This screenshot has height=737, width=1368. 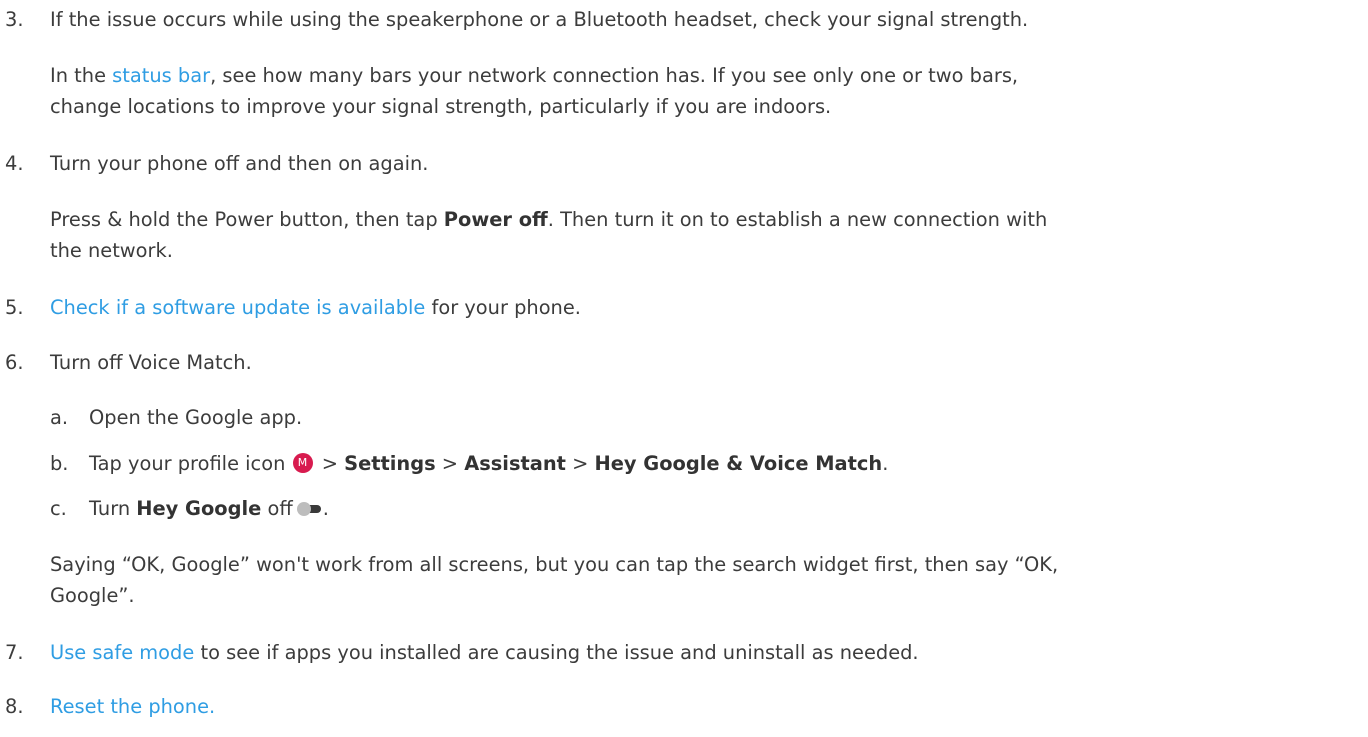 I want to click on step-number: 5., so click(x=14, y=307).